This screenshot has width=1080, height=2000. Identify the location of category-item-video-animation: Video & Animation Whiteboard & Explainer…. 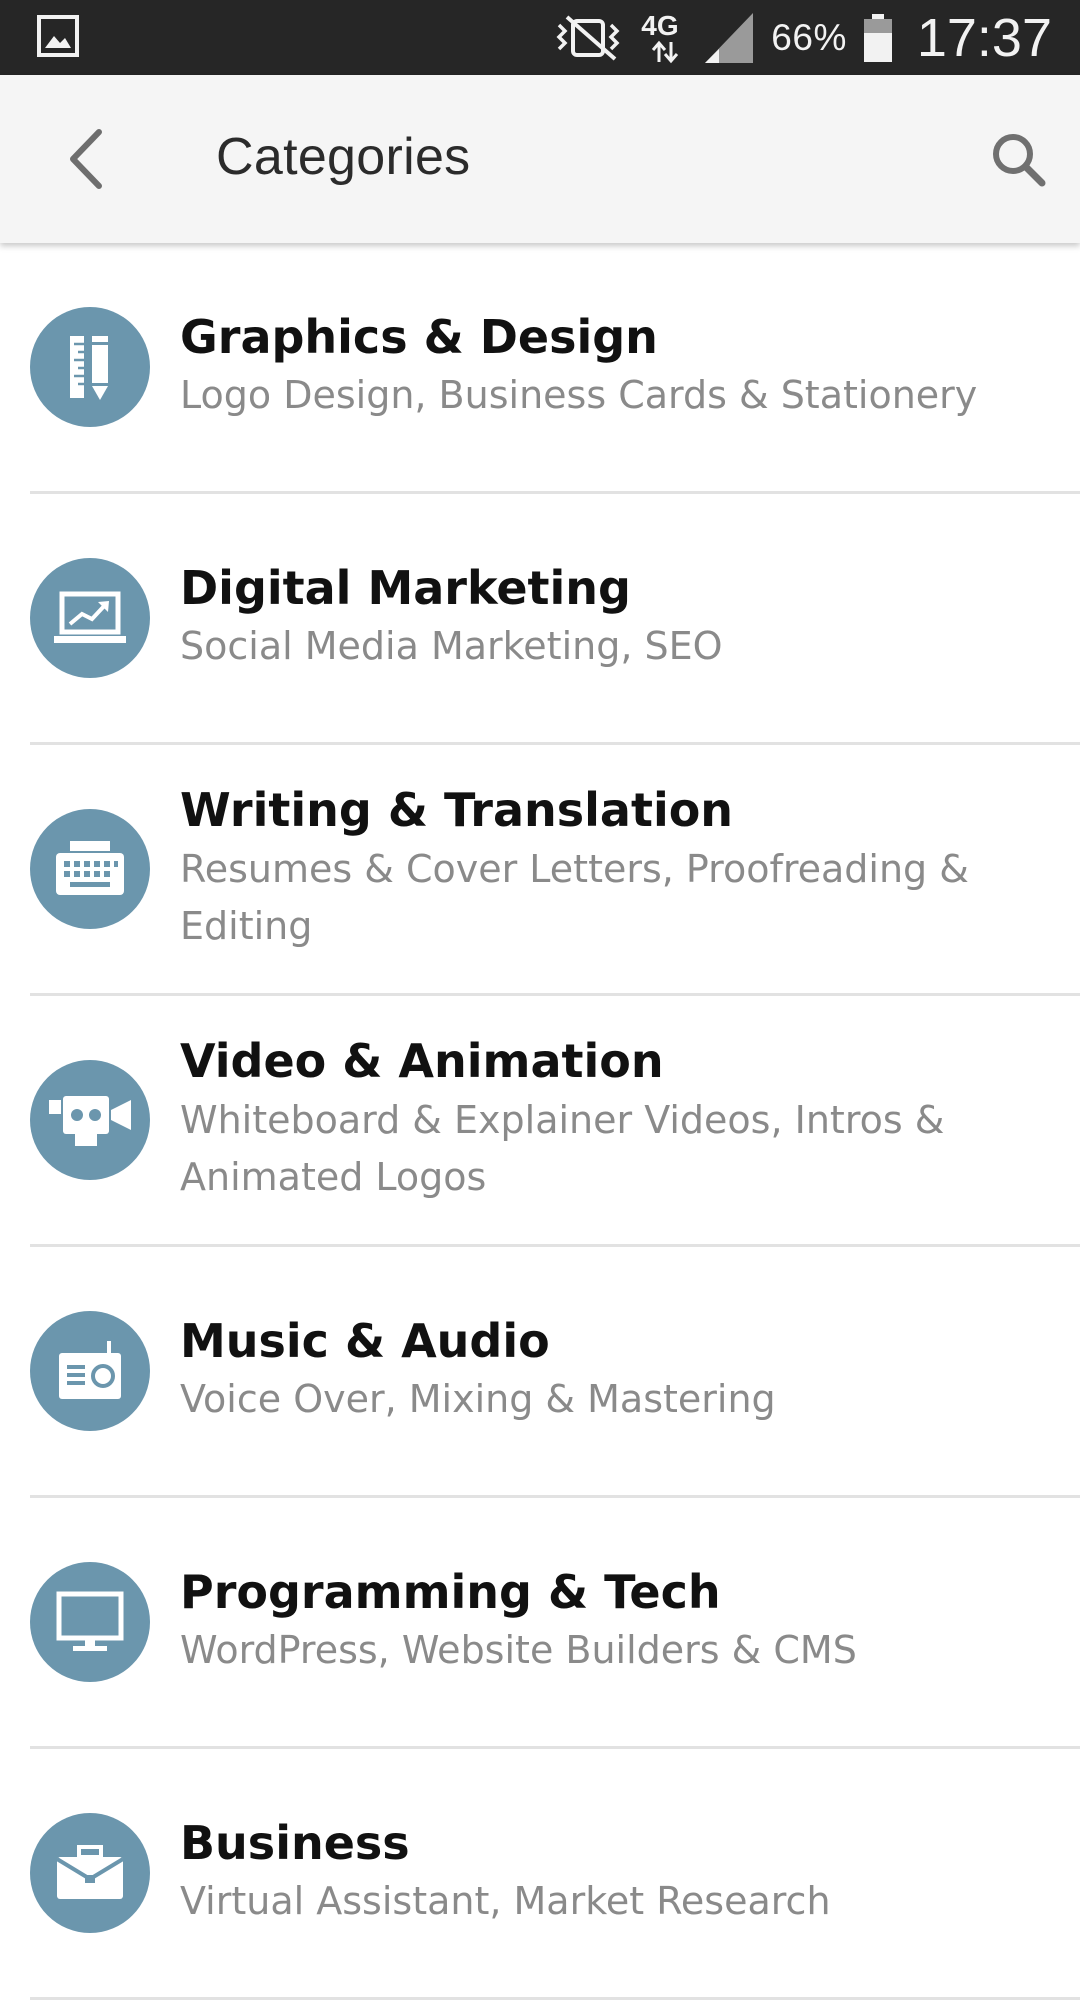
(555, 1121).